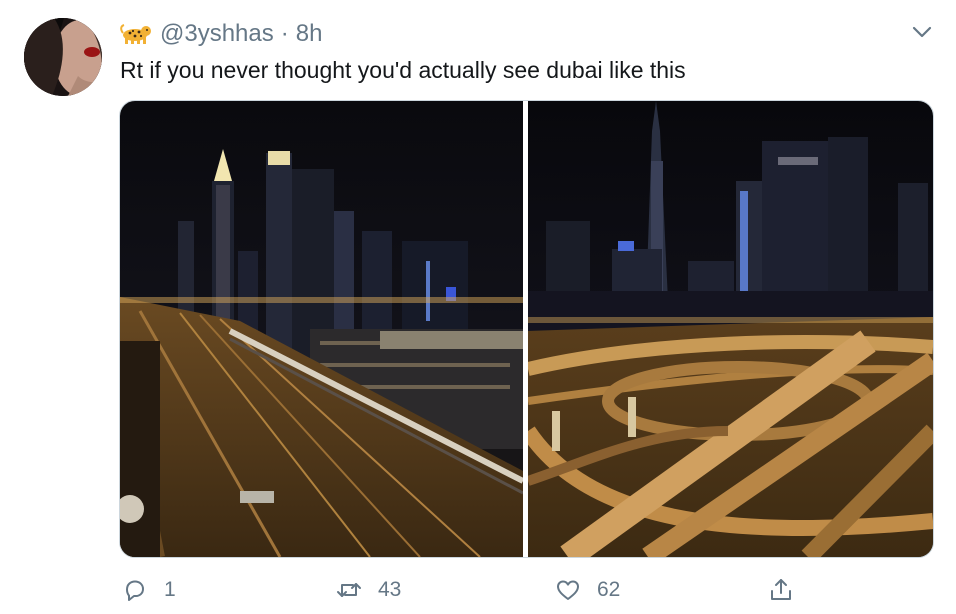 The image size is (956, 614). What do you see at coordinates (349, 590) in the screenshot?
I see `retweet-icon` at bounding box center [349, 590].